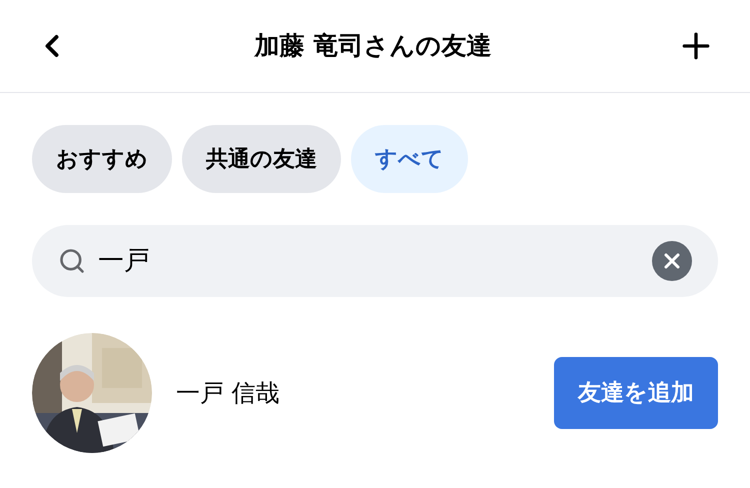 Image resolution: width=750 pixels, height=488 pixels. I want to click on filter-chip: おすすめ, so click(102, 159).